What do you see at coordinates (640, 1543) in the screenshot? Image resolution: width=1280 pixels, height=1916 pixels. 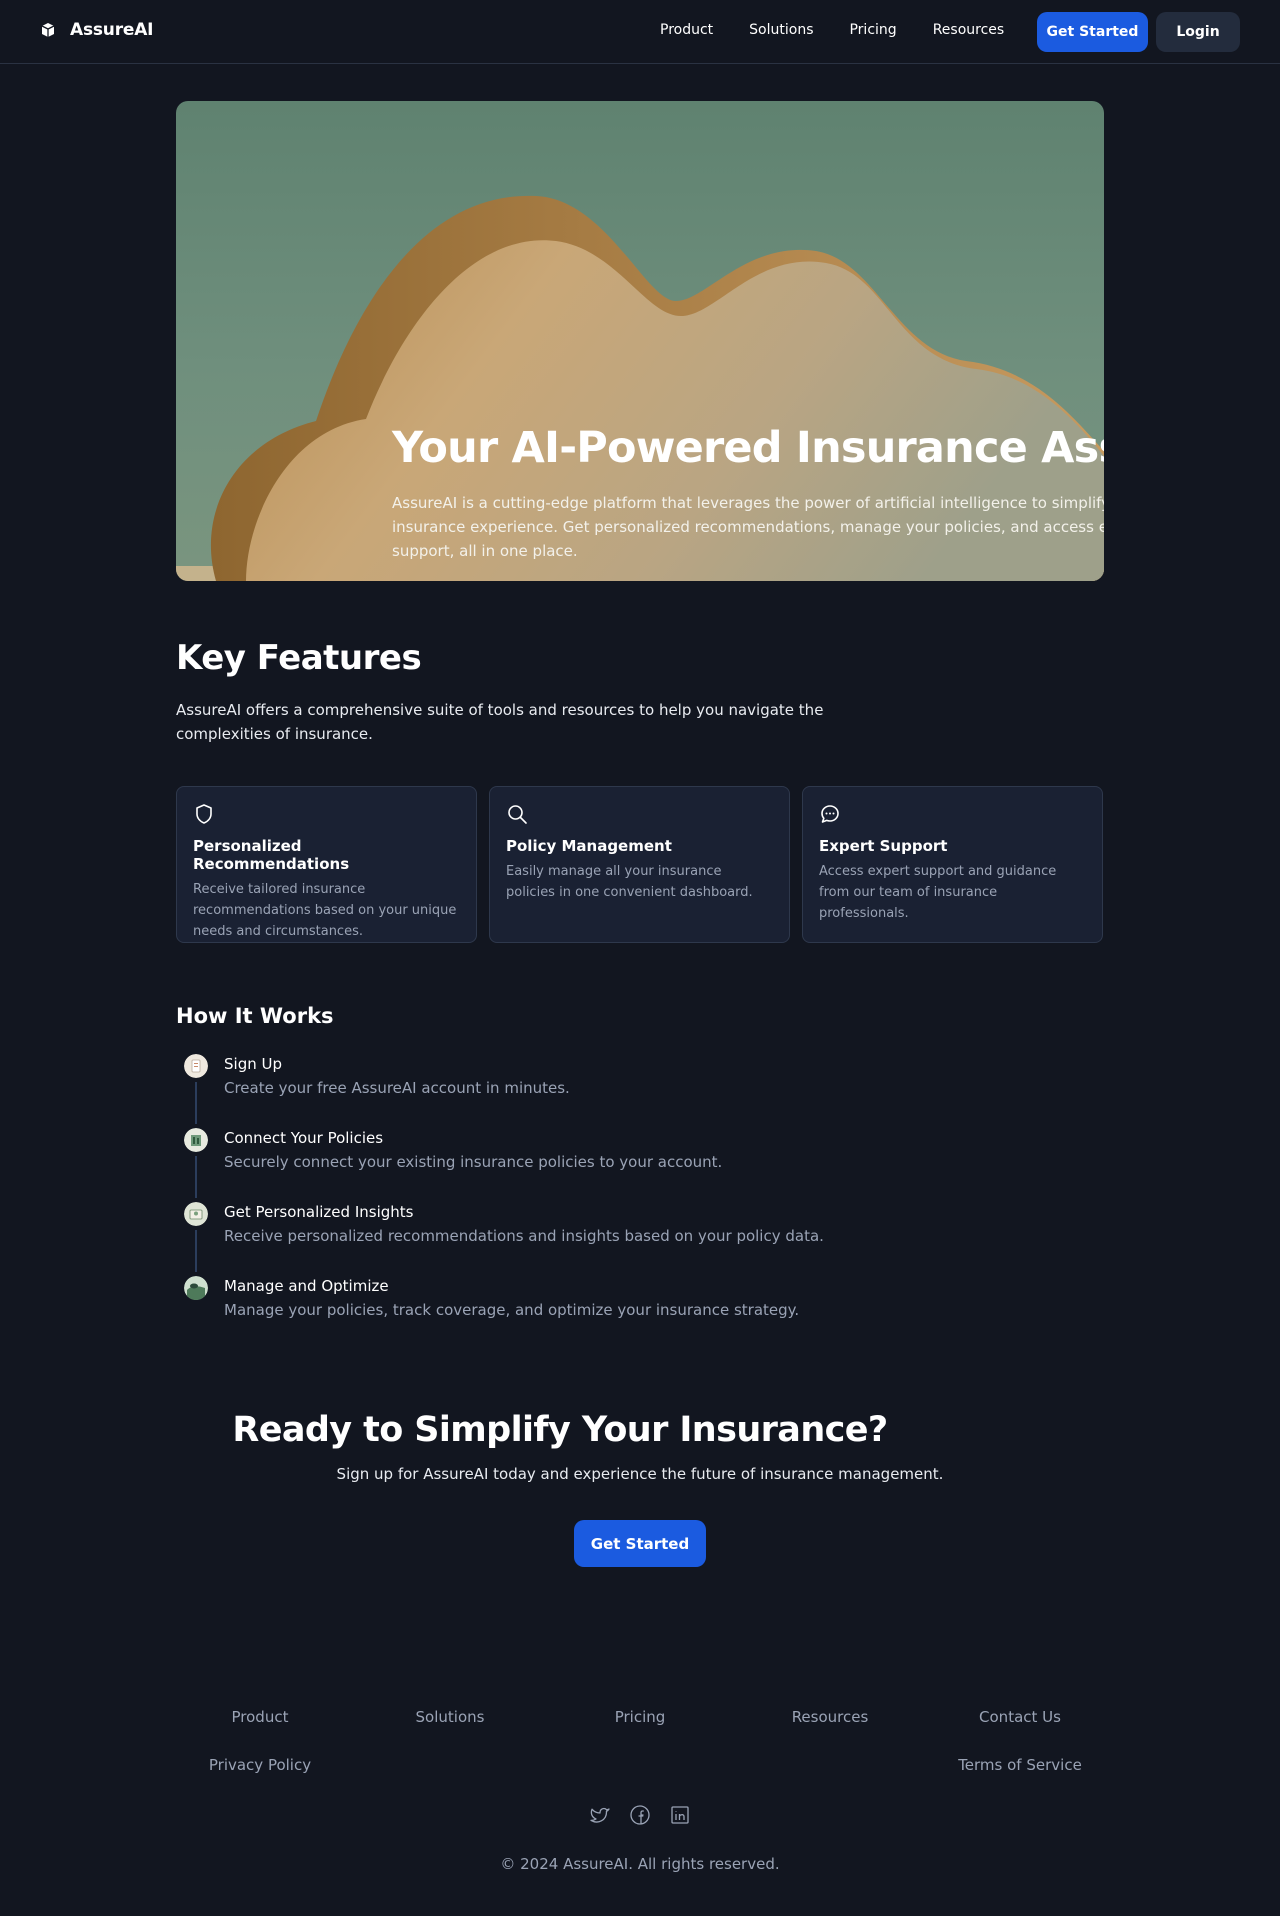 I see `cta-get-started-button: Get Started` at bounding box center [640, 1543].